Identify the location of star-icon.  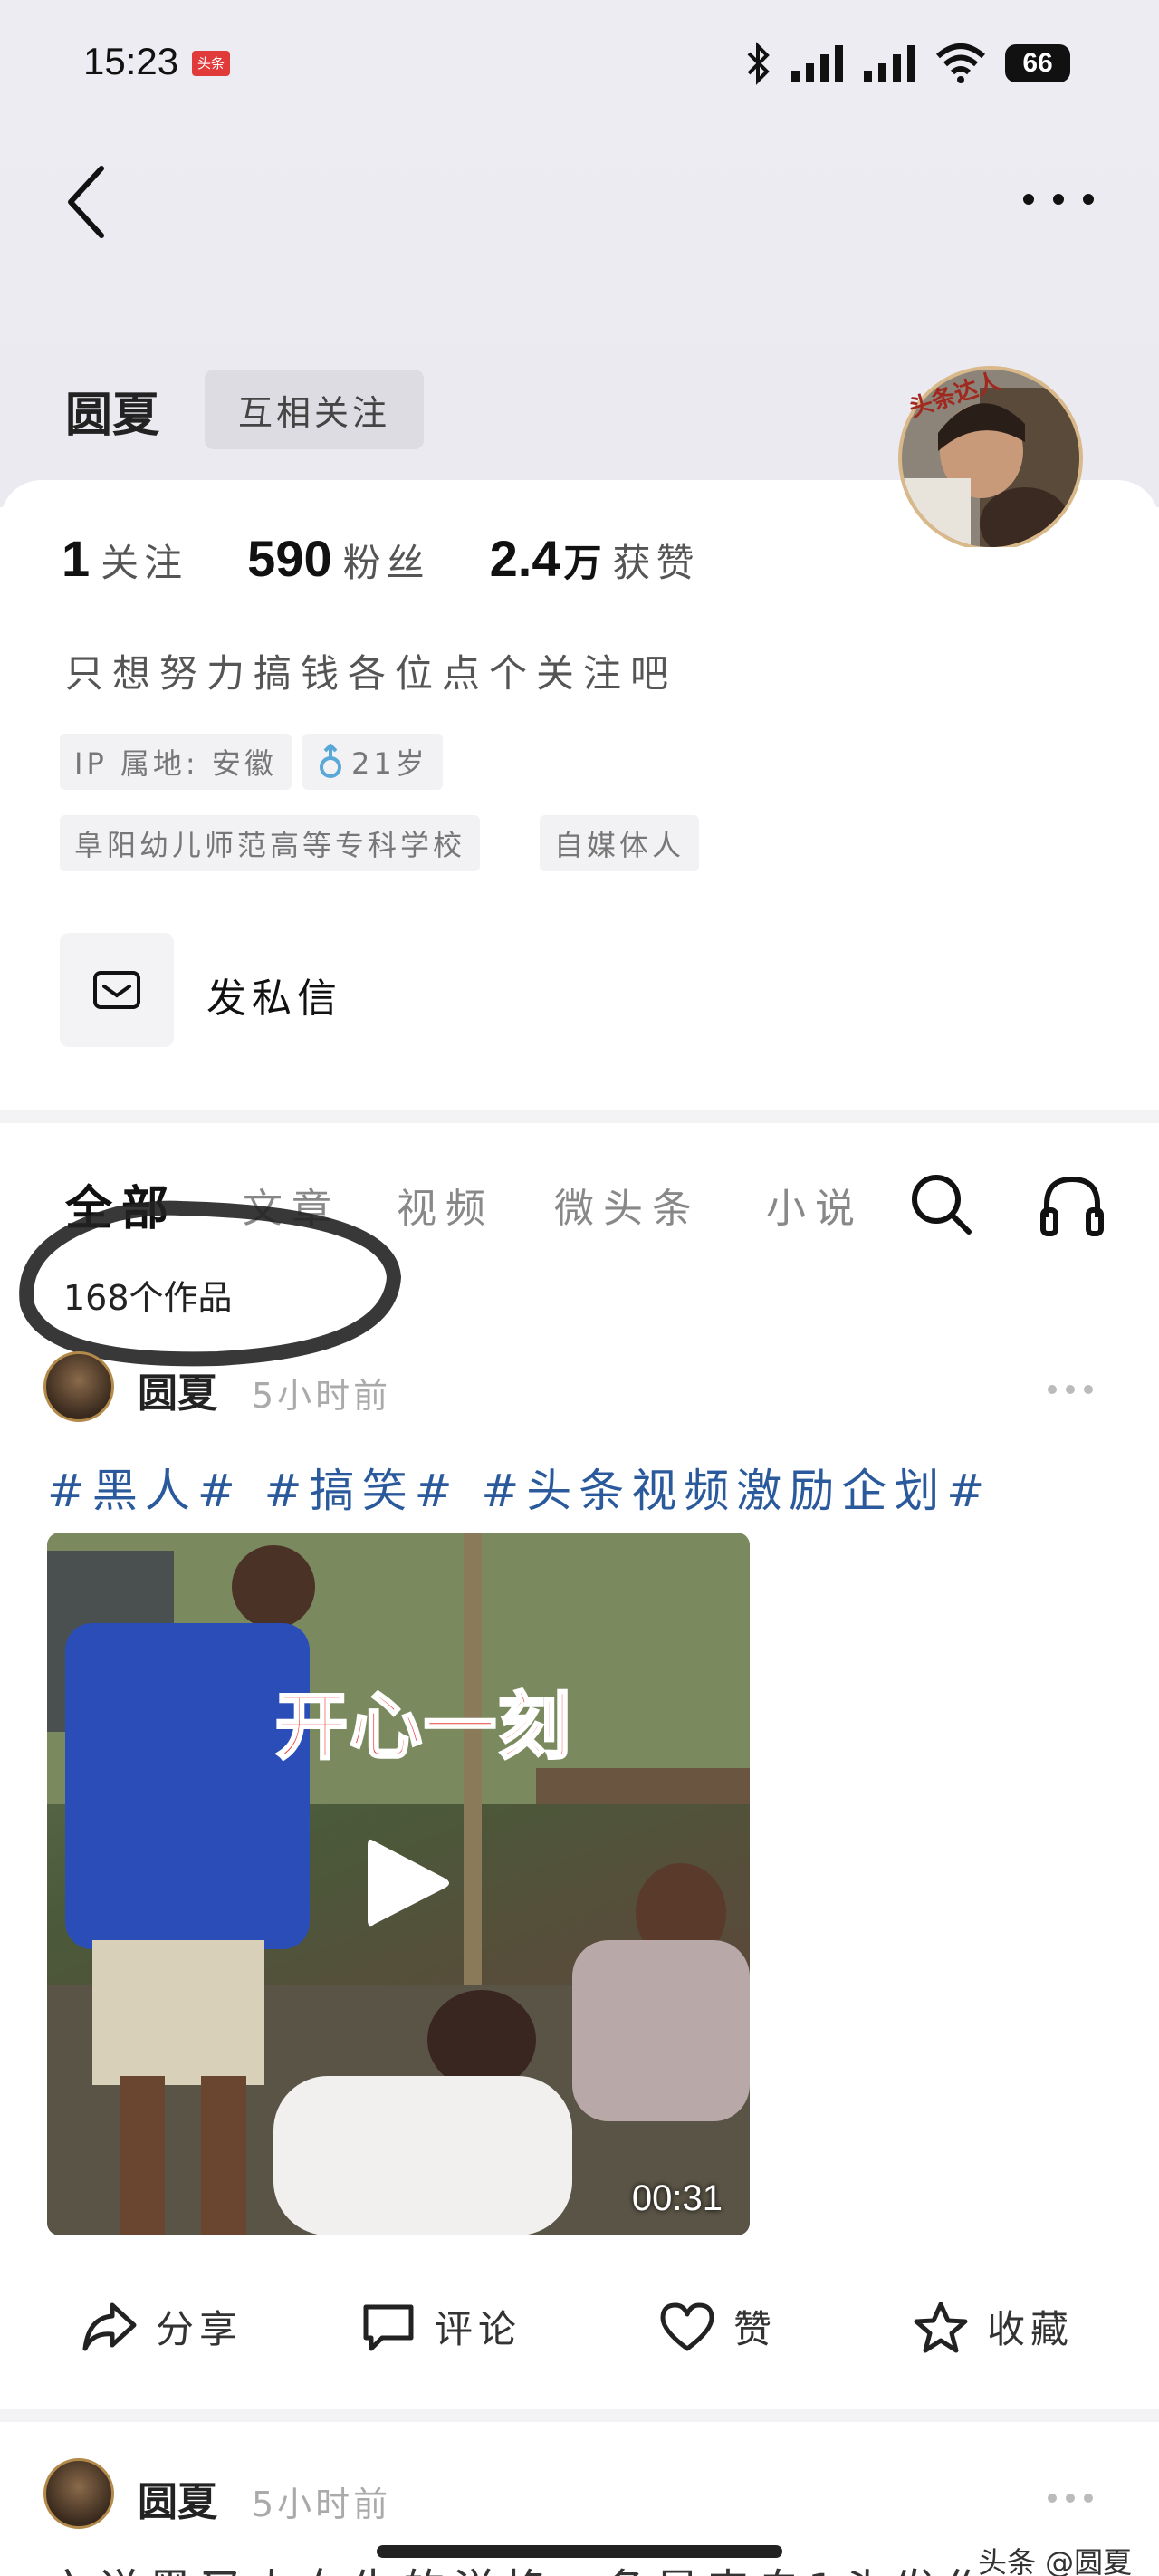
(941, 2327).